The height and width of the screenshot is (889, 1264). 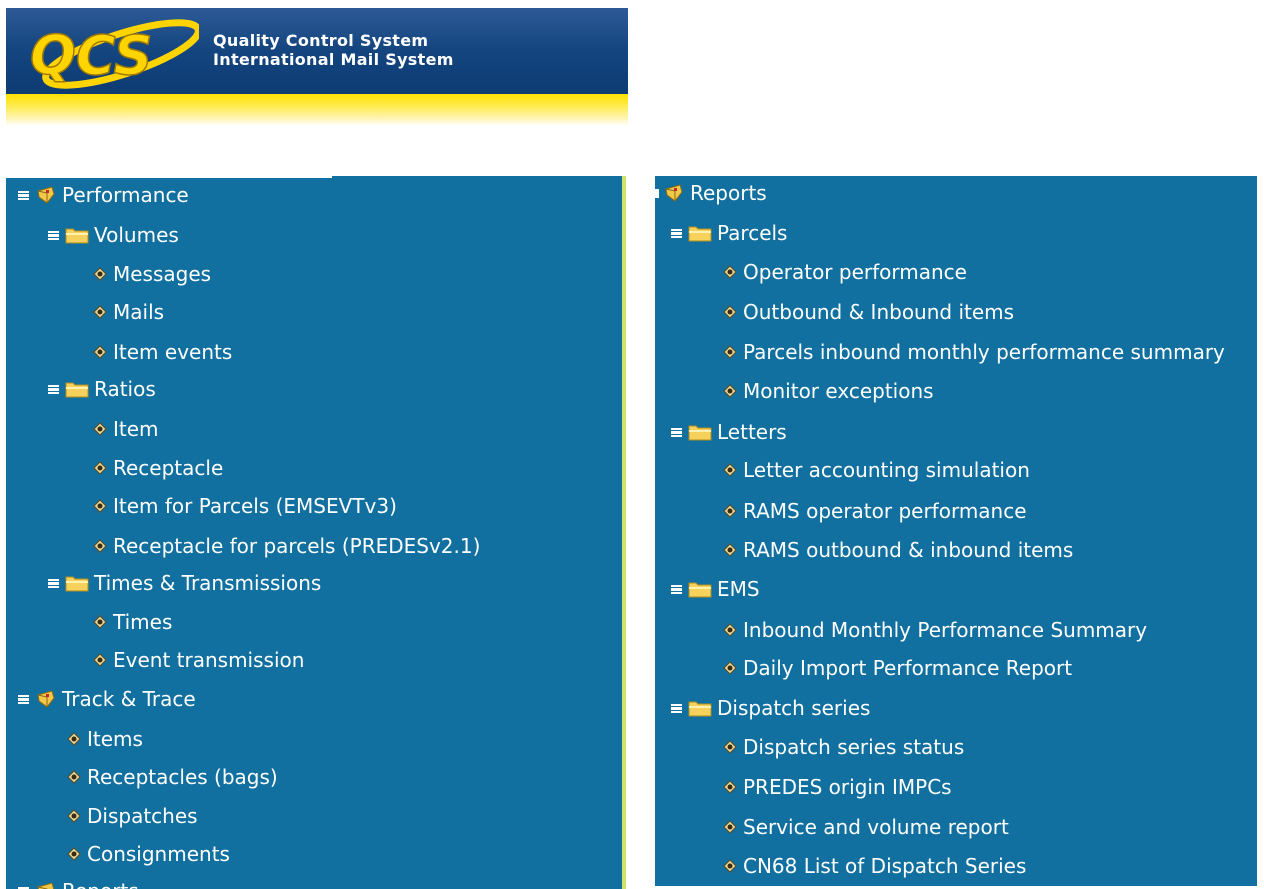 What do you see at coordinates (136, 235) in the screenshot?
I see `tree-label: Volumes` at bounding box center [136, 235].